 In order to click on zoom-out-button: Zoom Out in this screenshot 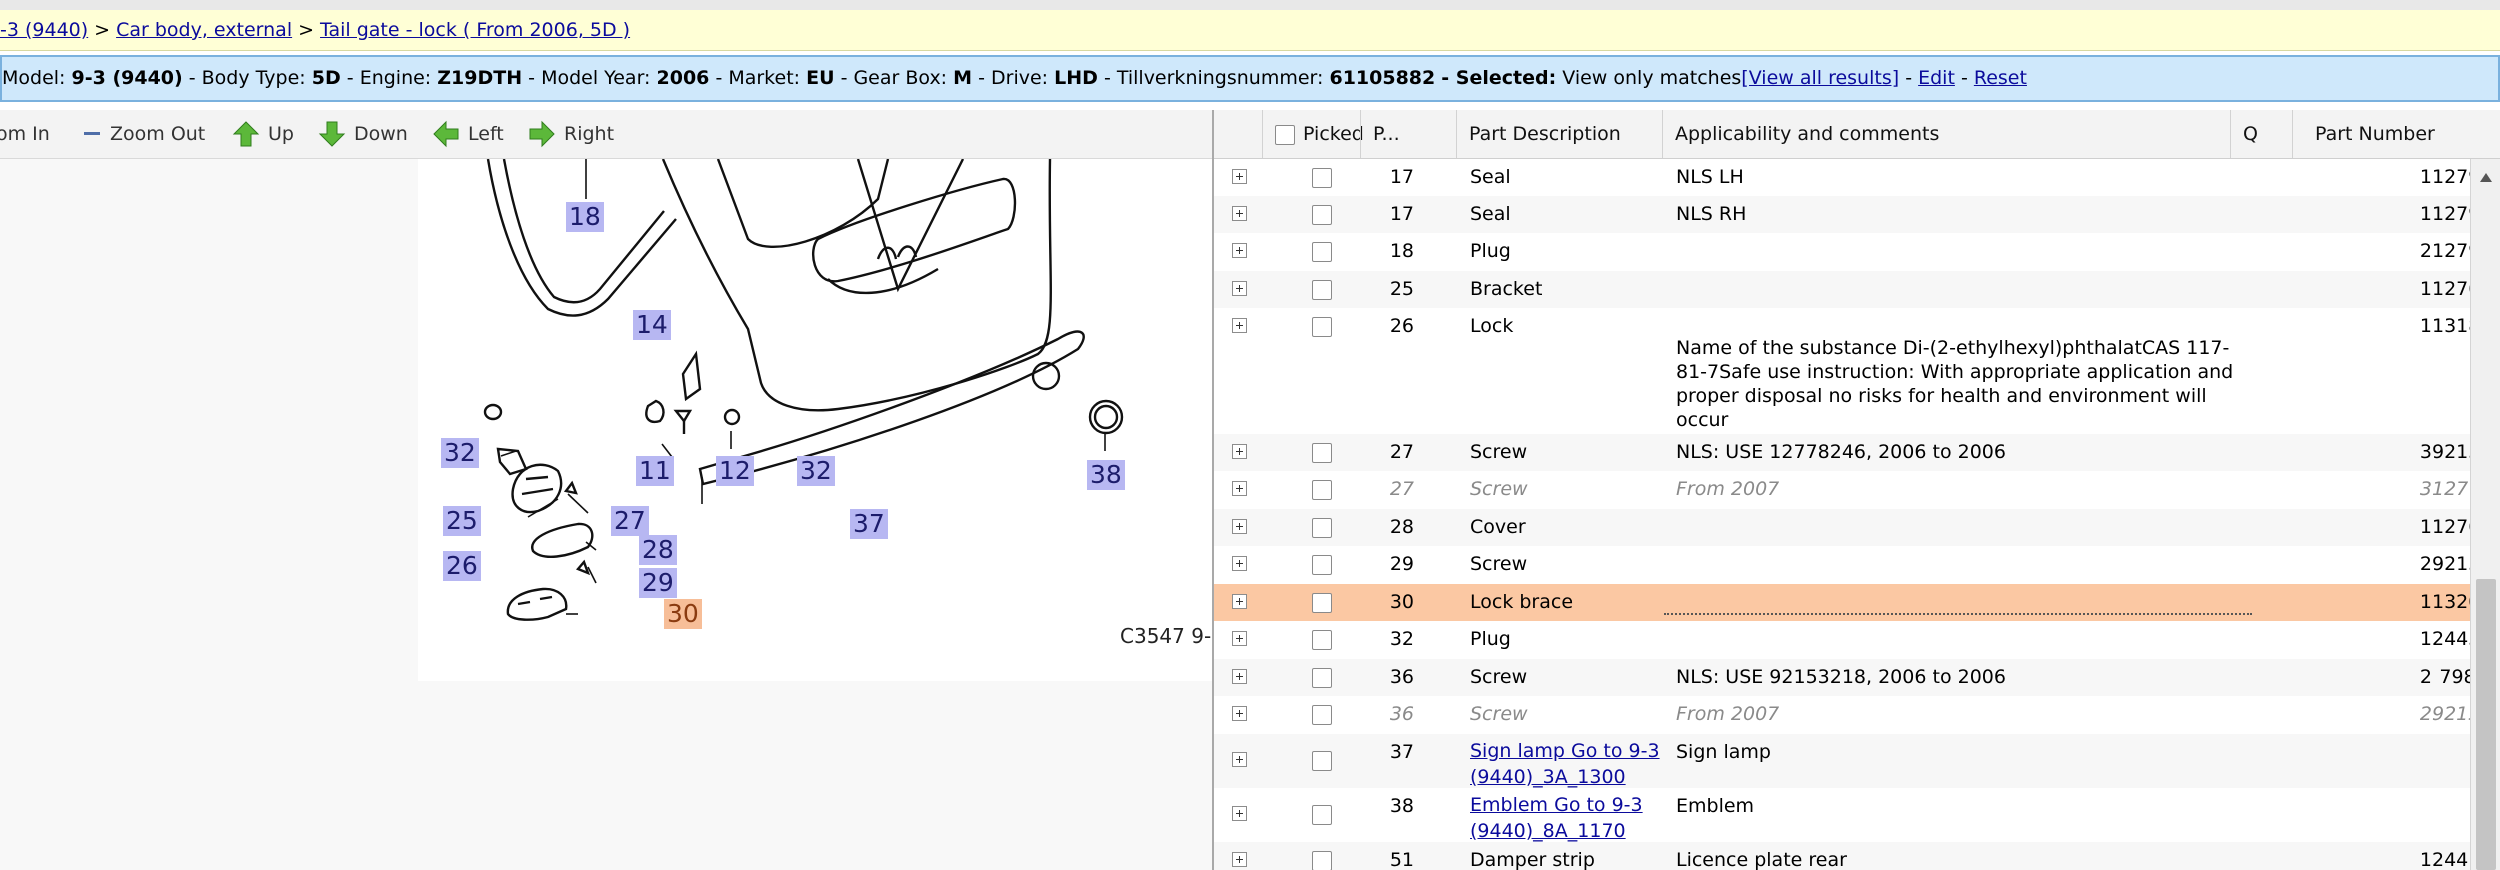, I will do `click(143, 134)`.